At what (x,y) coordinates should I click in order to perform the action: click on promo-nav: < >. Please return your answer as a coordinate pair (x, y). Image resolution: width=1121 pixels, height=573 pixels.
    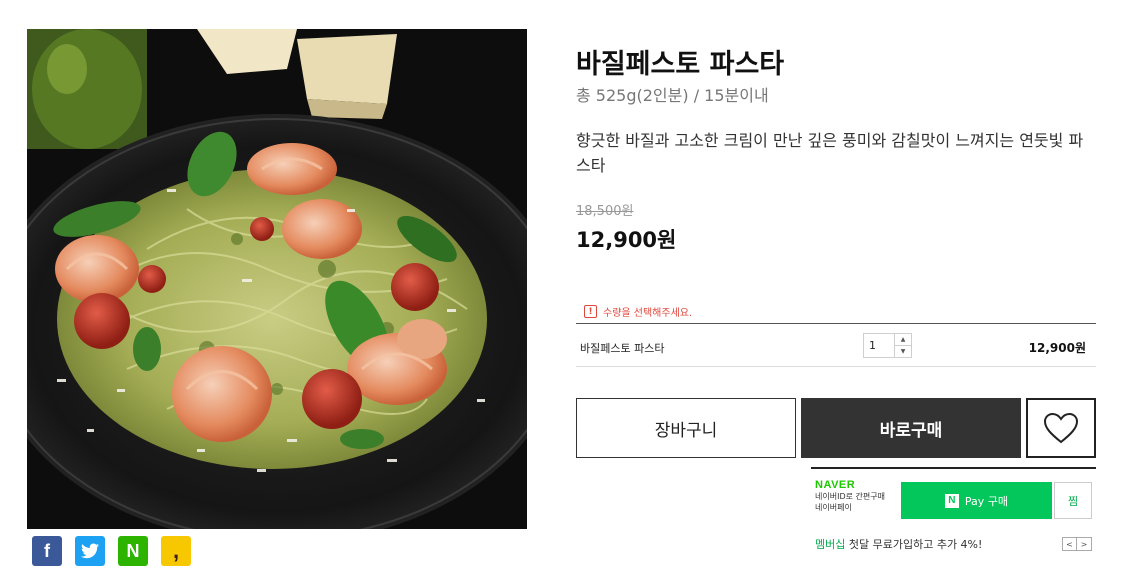
    Looking at the image, I should click on (1077, 544).